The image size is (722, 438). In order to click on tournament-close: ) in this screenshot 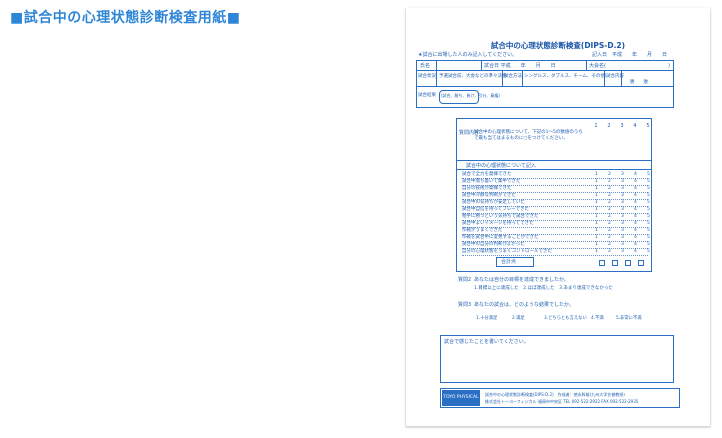, I will do `click(669, 66)`.